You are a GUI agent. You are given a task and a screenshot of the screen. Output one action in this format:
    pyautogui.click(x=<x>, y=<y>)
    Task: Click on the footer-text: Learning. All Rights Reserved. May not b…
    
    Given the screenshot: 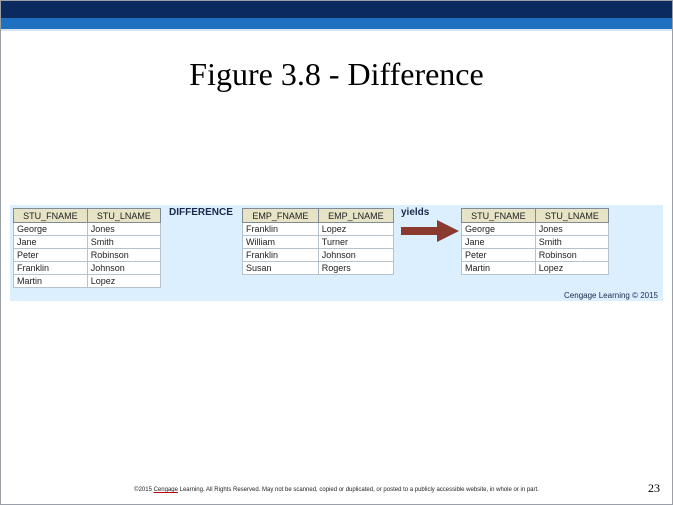 What is the action you would take?
    pyautogui.click(x=358, y=490)
    